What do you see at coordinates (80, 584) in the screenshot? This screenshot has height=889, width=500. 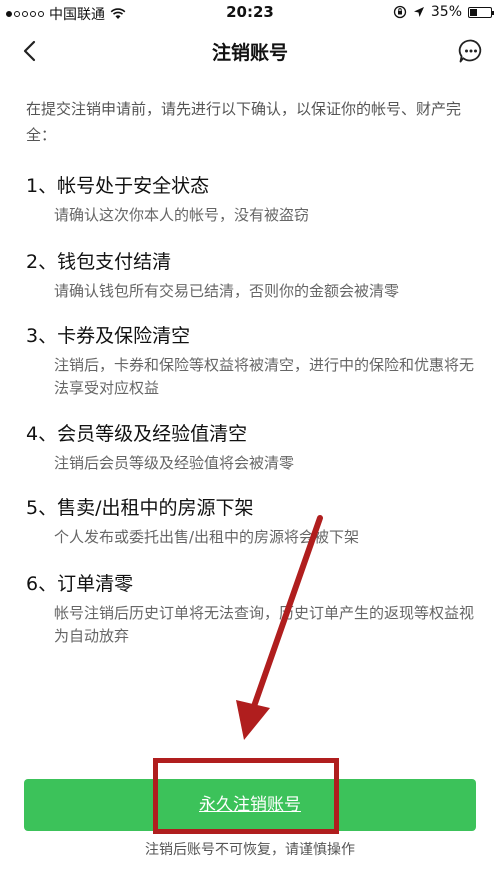 I see `checklist-item-title: 6、订单清零` at bounding box center [80, 584].